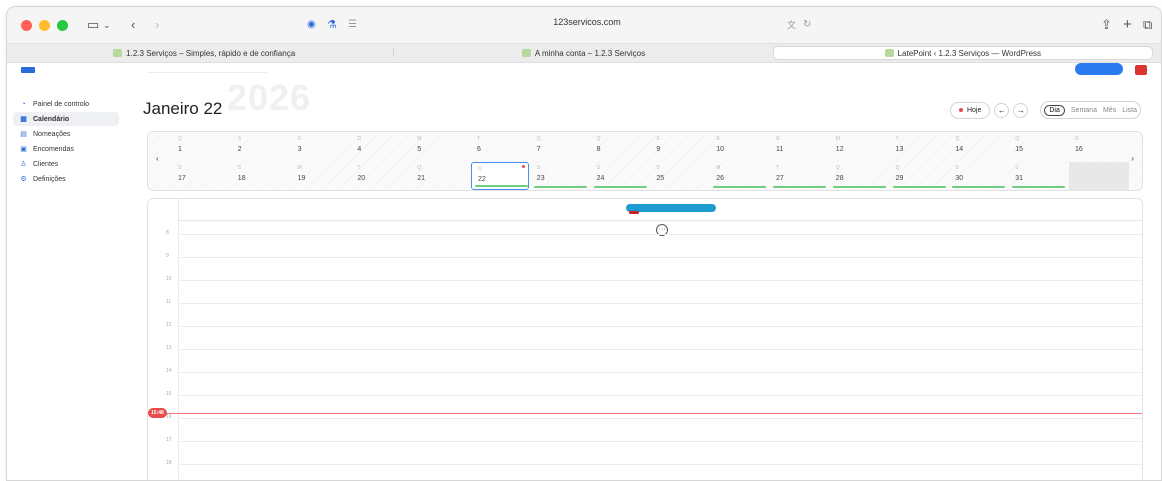  What do you see at coordinates (321, 176) in the screenshot?
I see `date-cell: M 19` at bounding box center [321, 176].